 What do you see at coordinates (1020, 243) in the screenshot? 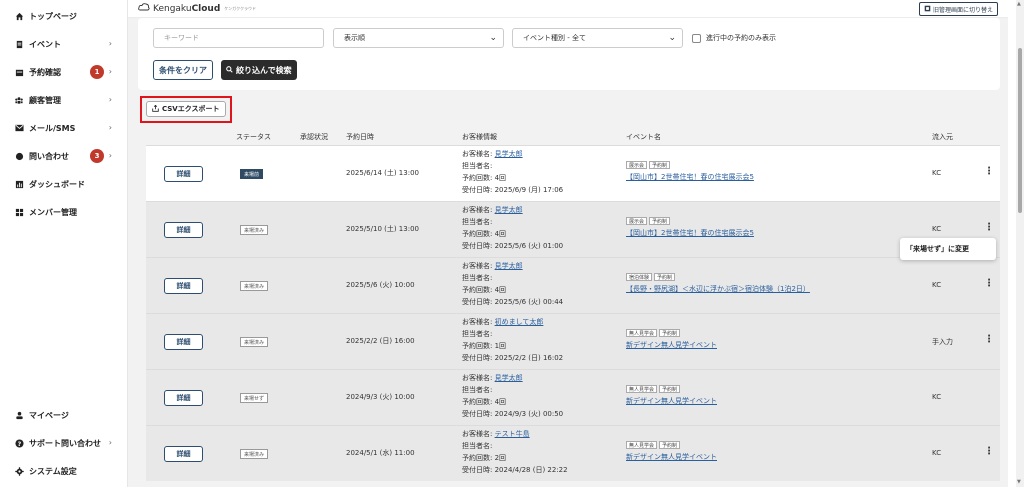
I see `scrollbar: ▲ ▼` at bounding box center [1020, 243].